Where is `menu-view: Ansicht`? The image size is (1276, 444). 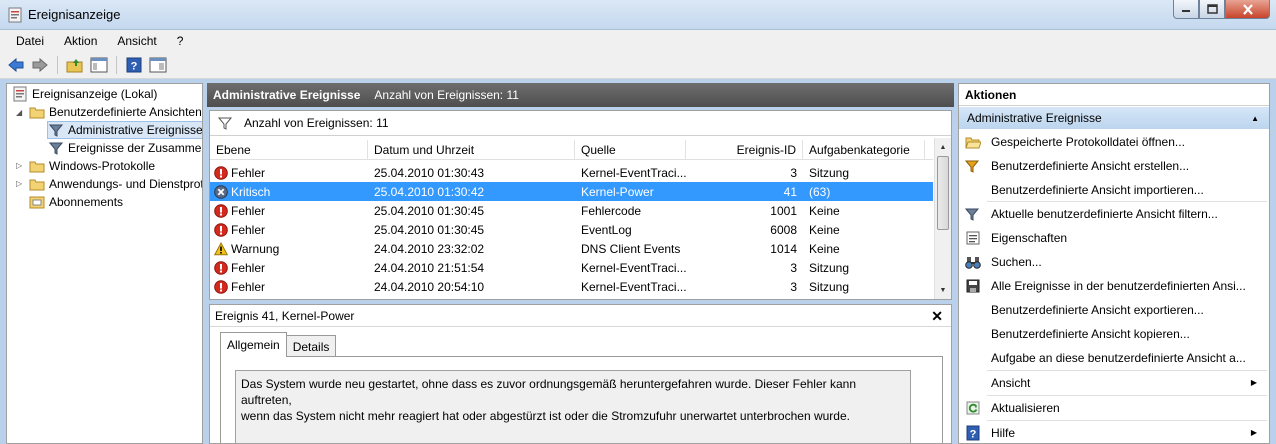 menu-view: Ansicht is located at coordinates (136, 41).